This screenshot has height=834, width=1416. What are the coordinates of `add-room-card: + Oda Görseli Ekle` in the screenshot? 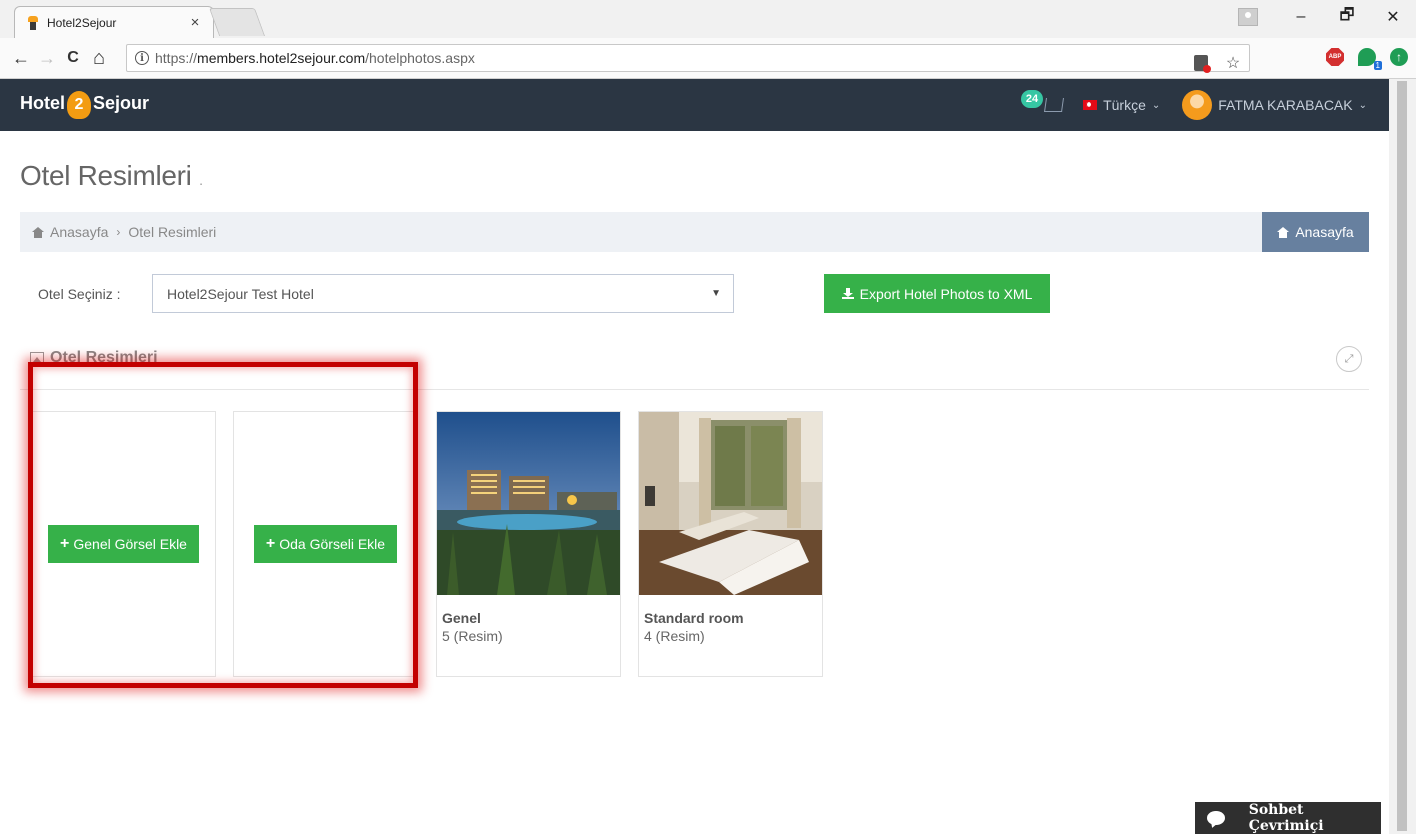 It's located at (325, 544).